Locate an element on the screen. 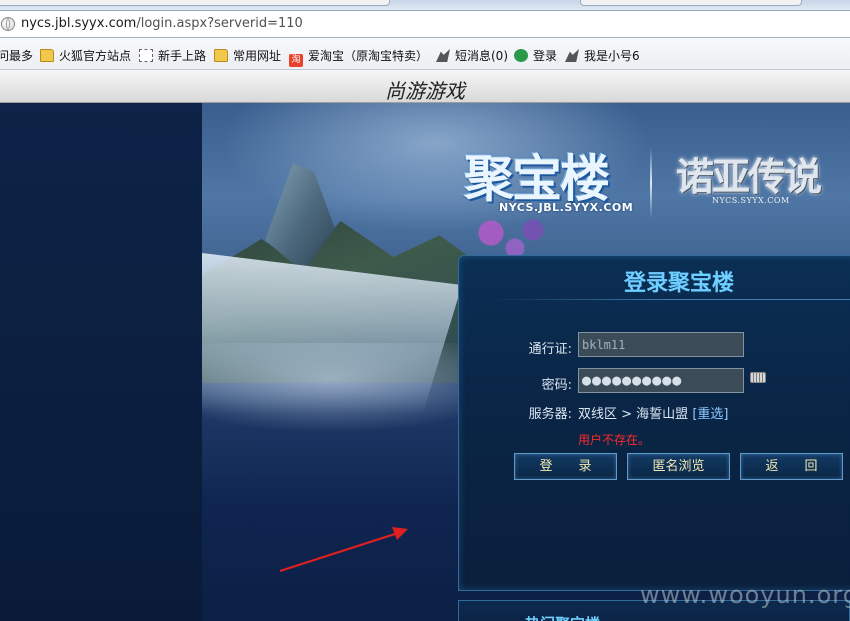 This screenshot has width=850, height=621. server-label: 服务器: is located at coordinates (550, 414).